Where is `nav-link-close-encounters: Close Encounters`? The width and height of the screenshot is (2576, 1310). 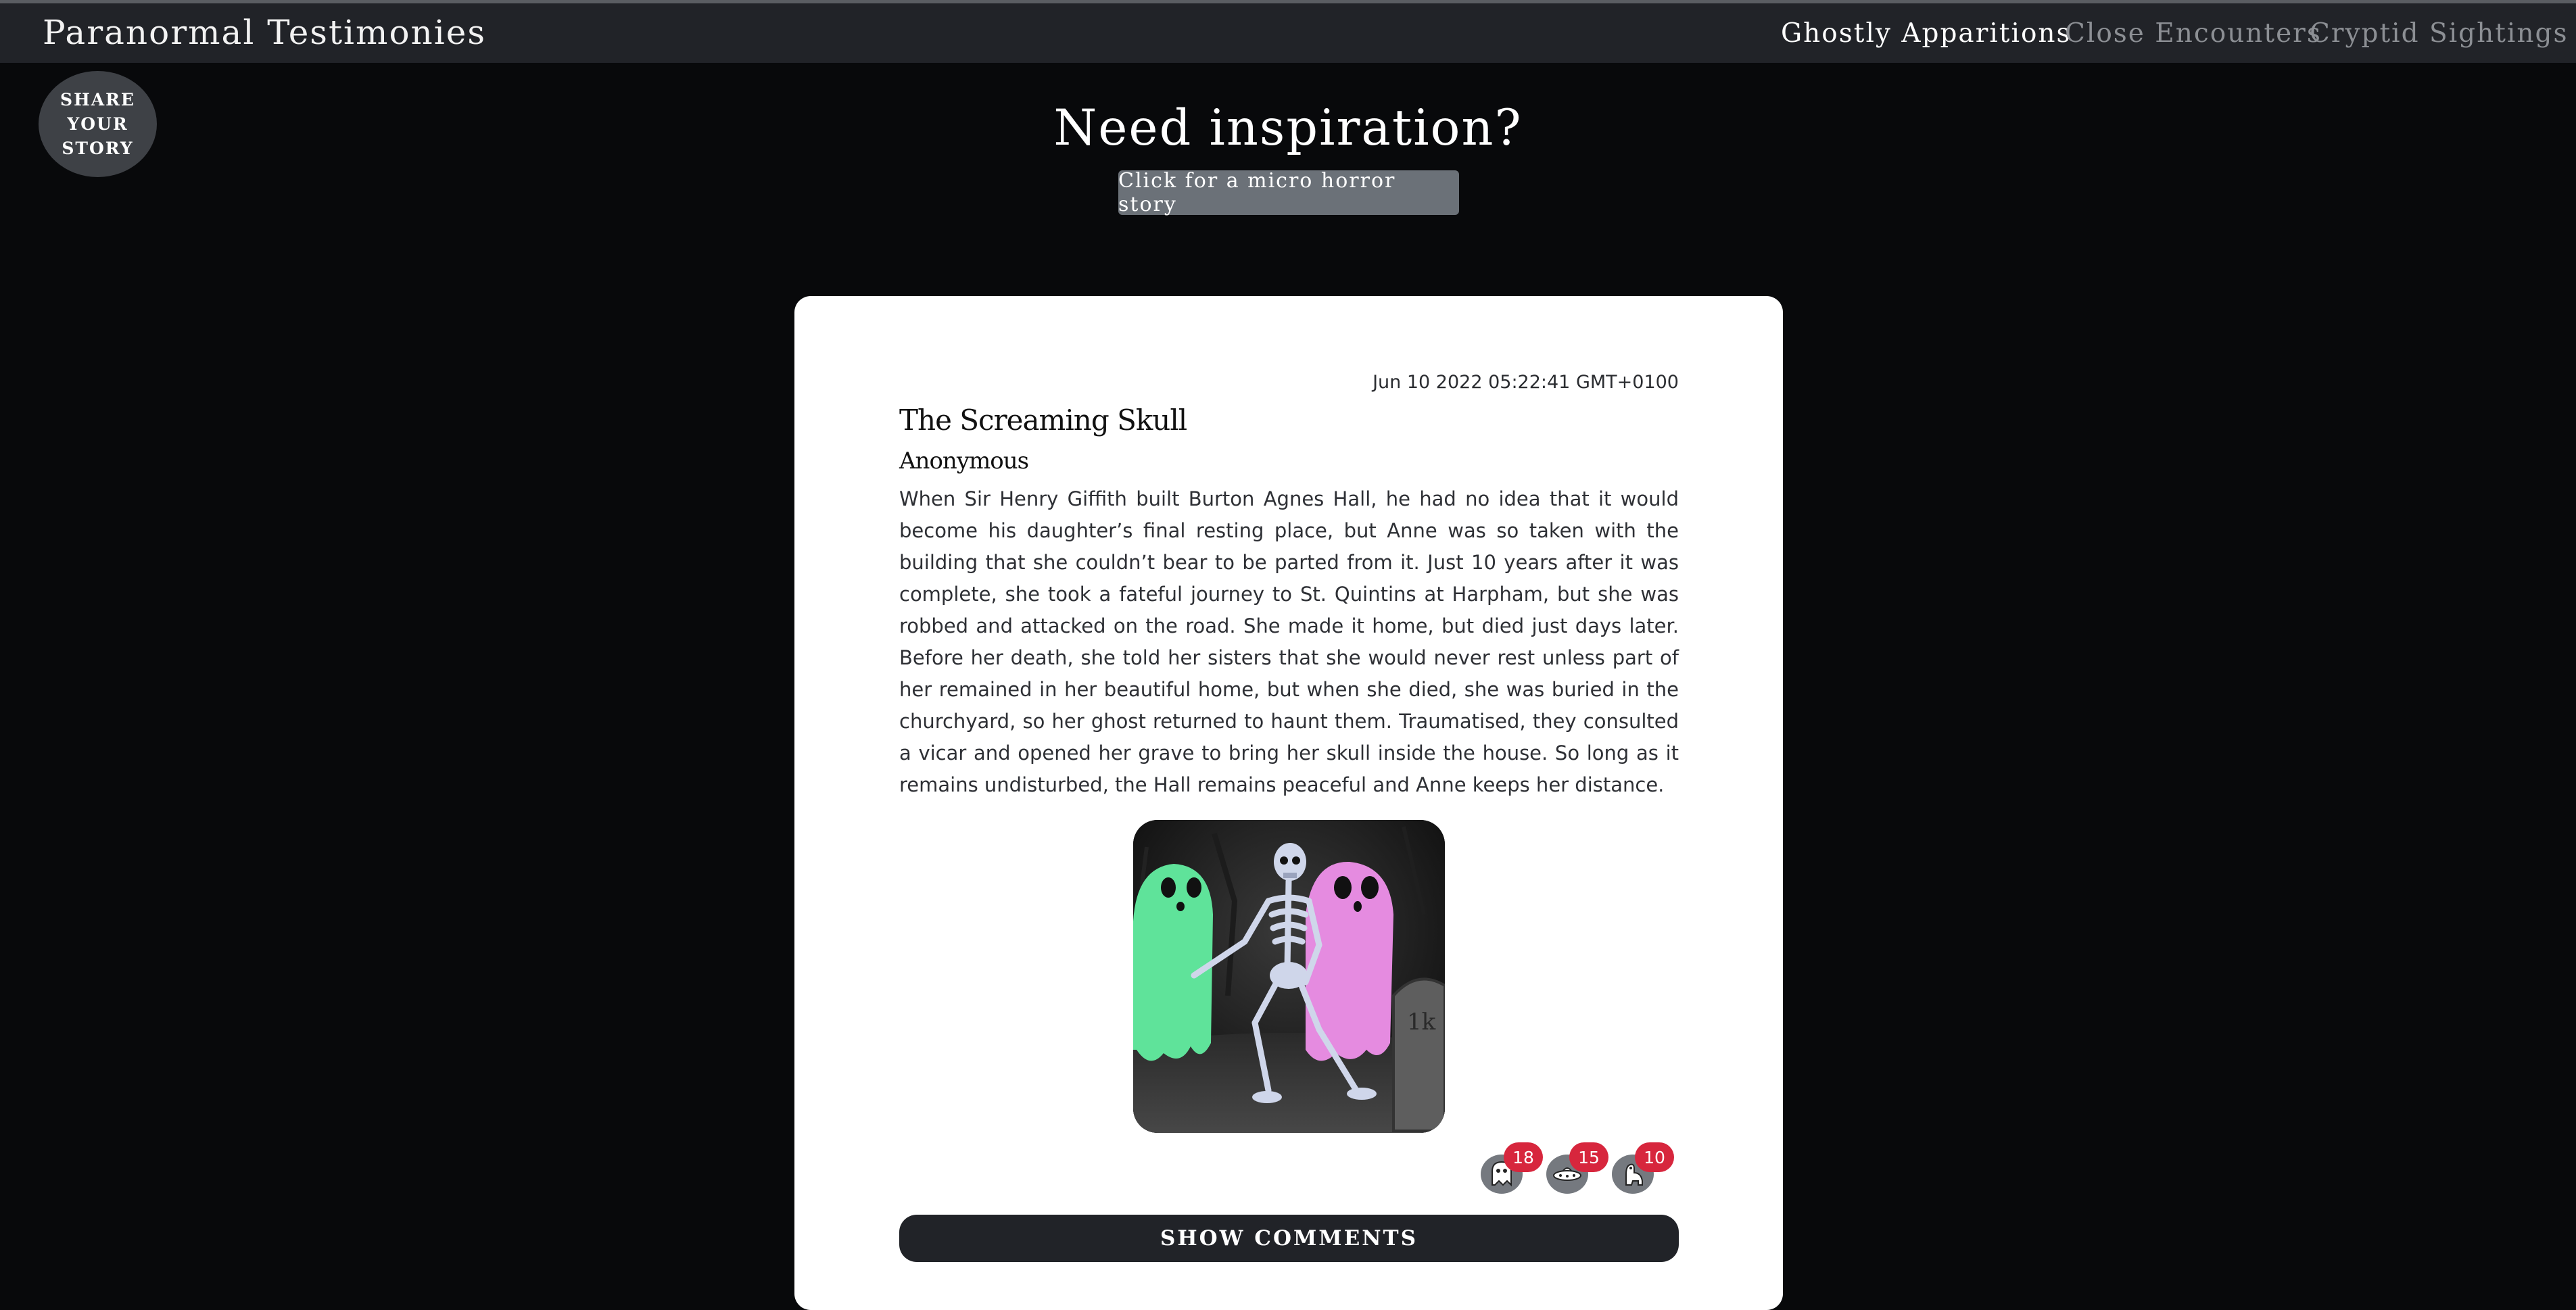
nav-link-close-encounters: Close Encounters is located at coordinates (2193, 34).